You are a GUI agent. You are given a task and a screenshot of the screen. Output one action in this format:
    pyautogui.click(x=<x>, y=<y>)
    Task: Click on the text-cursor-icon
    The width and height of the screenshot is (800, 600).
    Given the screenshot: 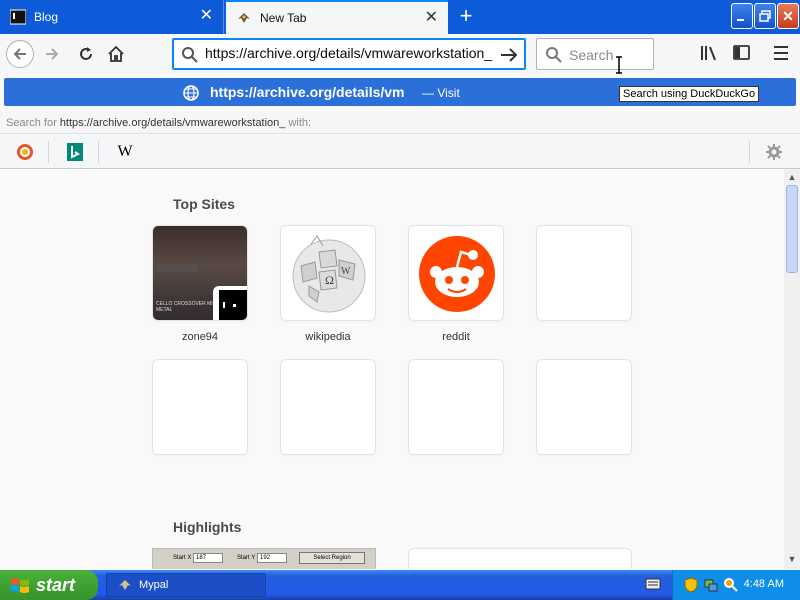 What is the action you would take?
    pyautogui.click(x=619, y=65)
    